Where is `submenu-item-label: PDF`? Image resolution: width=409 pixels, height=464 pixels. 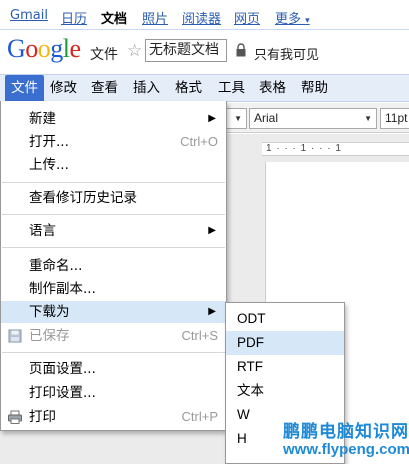
submenu-item-label: PDF is located at coordinates (250, 342).